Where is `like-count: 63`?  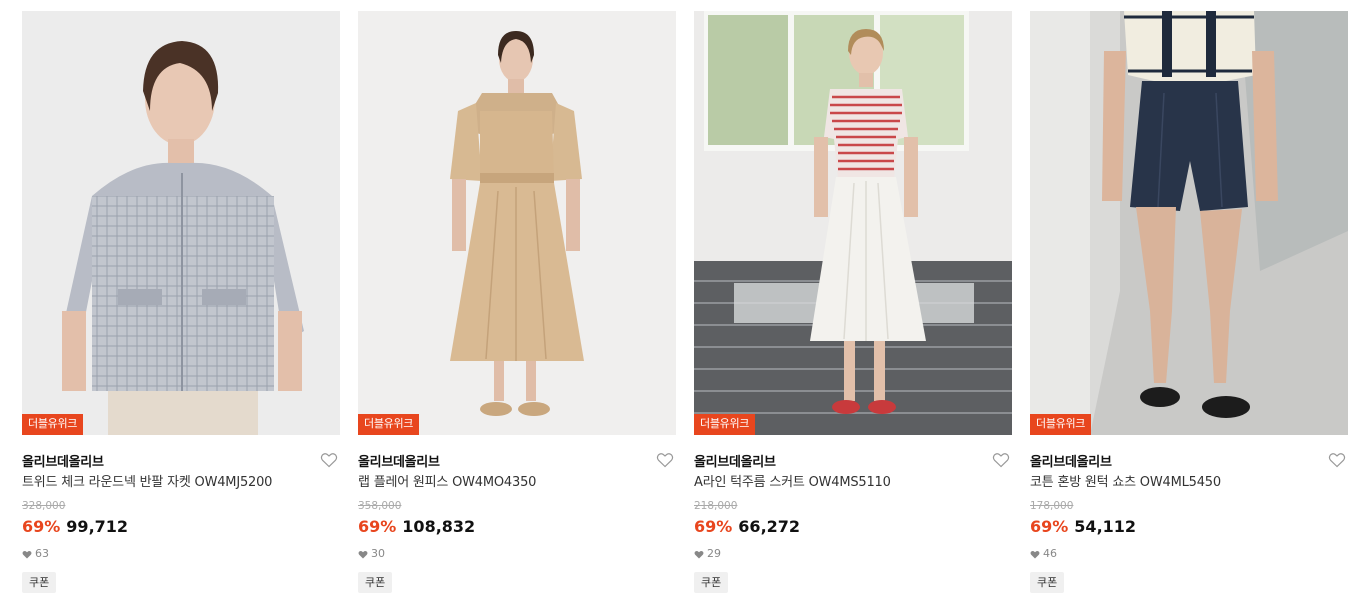
like-count: 63 is located at coordinates (35, 554).